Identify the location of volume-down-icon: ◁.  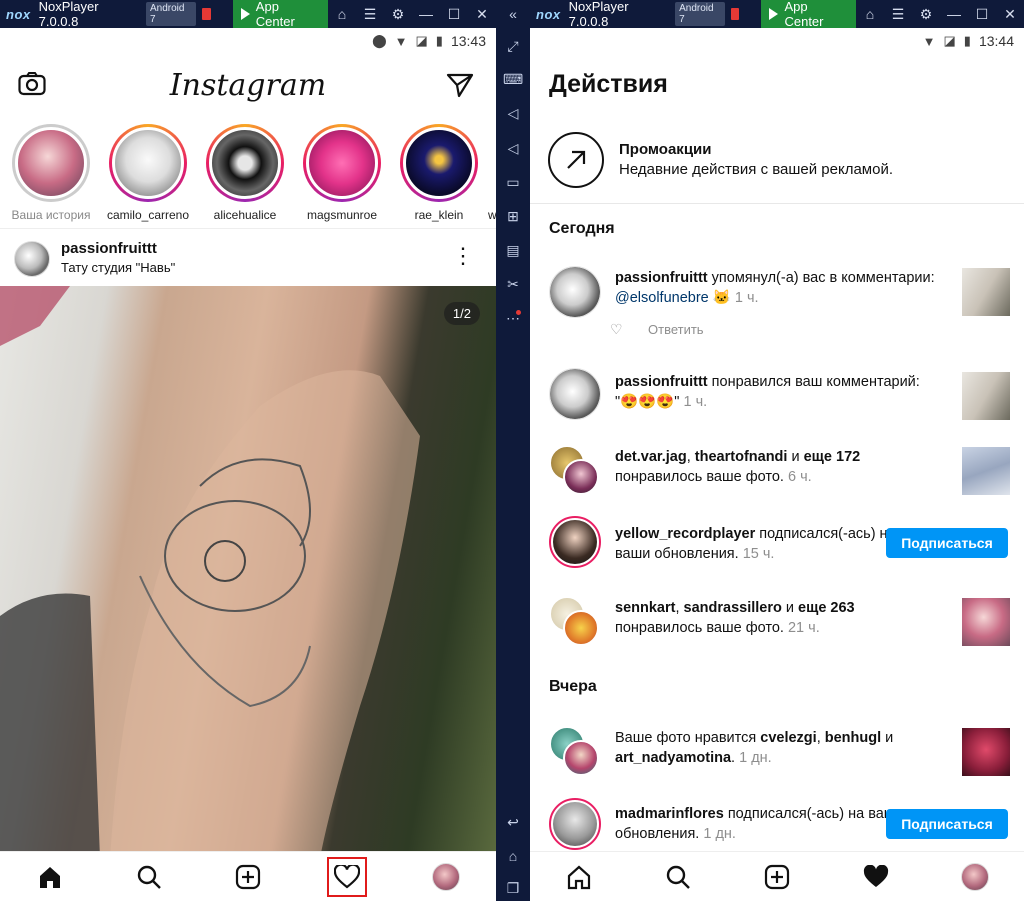
(513, 148).